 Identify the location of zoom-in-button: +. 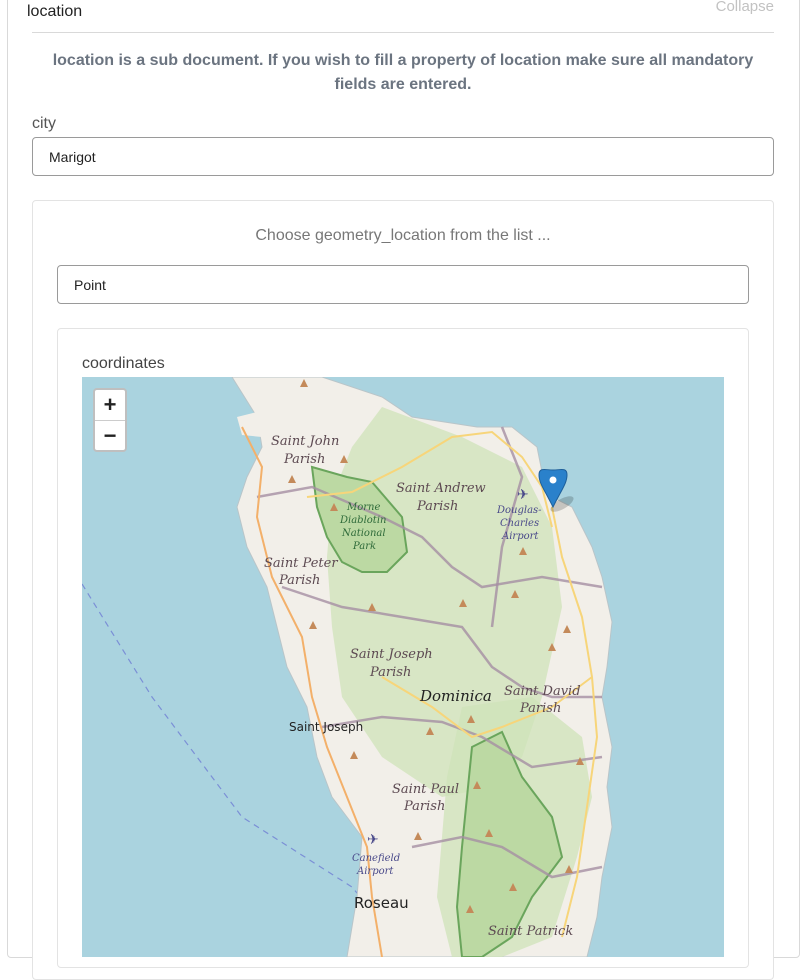
(110, 405).